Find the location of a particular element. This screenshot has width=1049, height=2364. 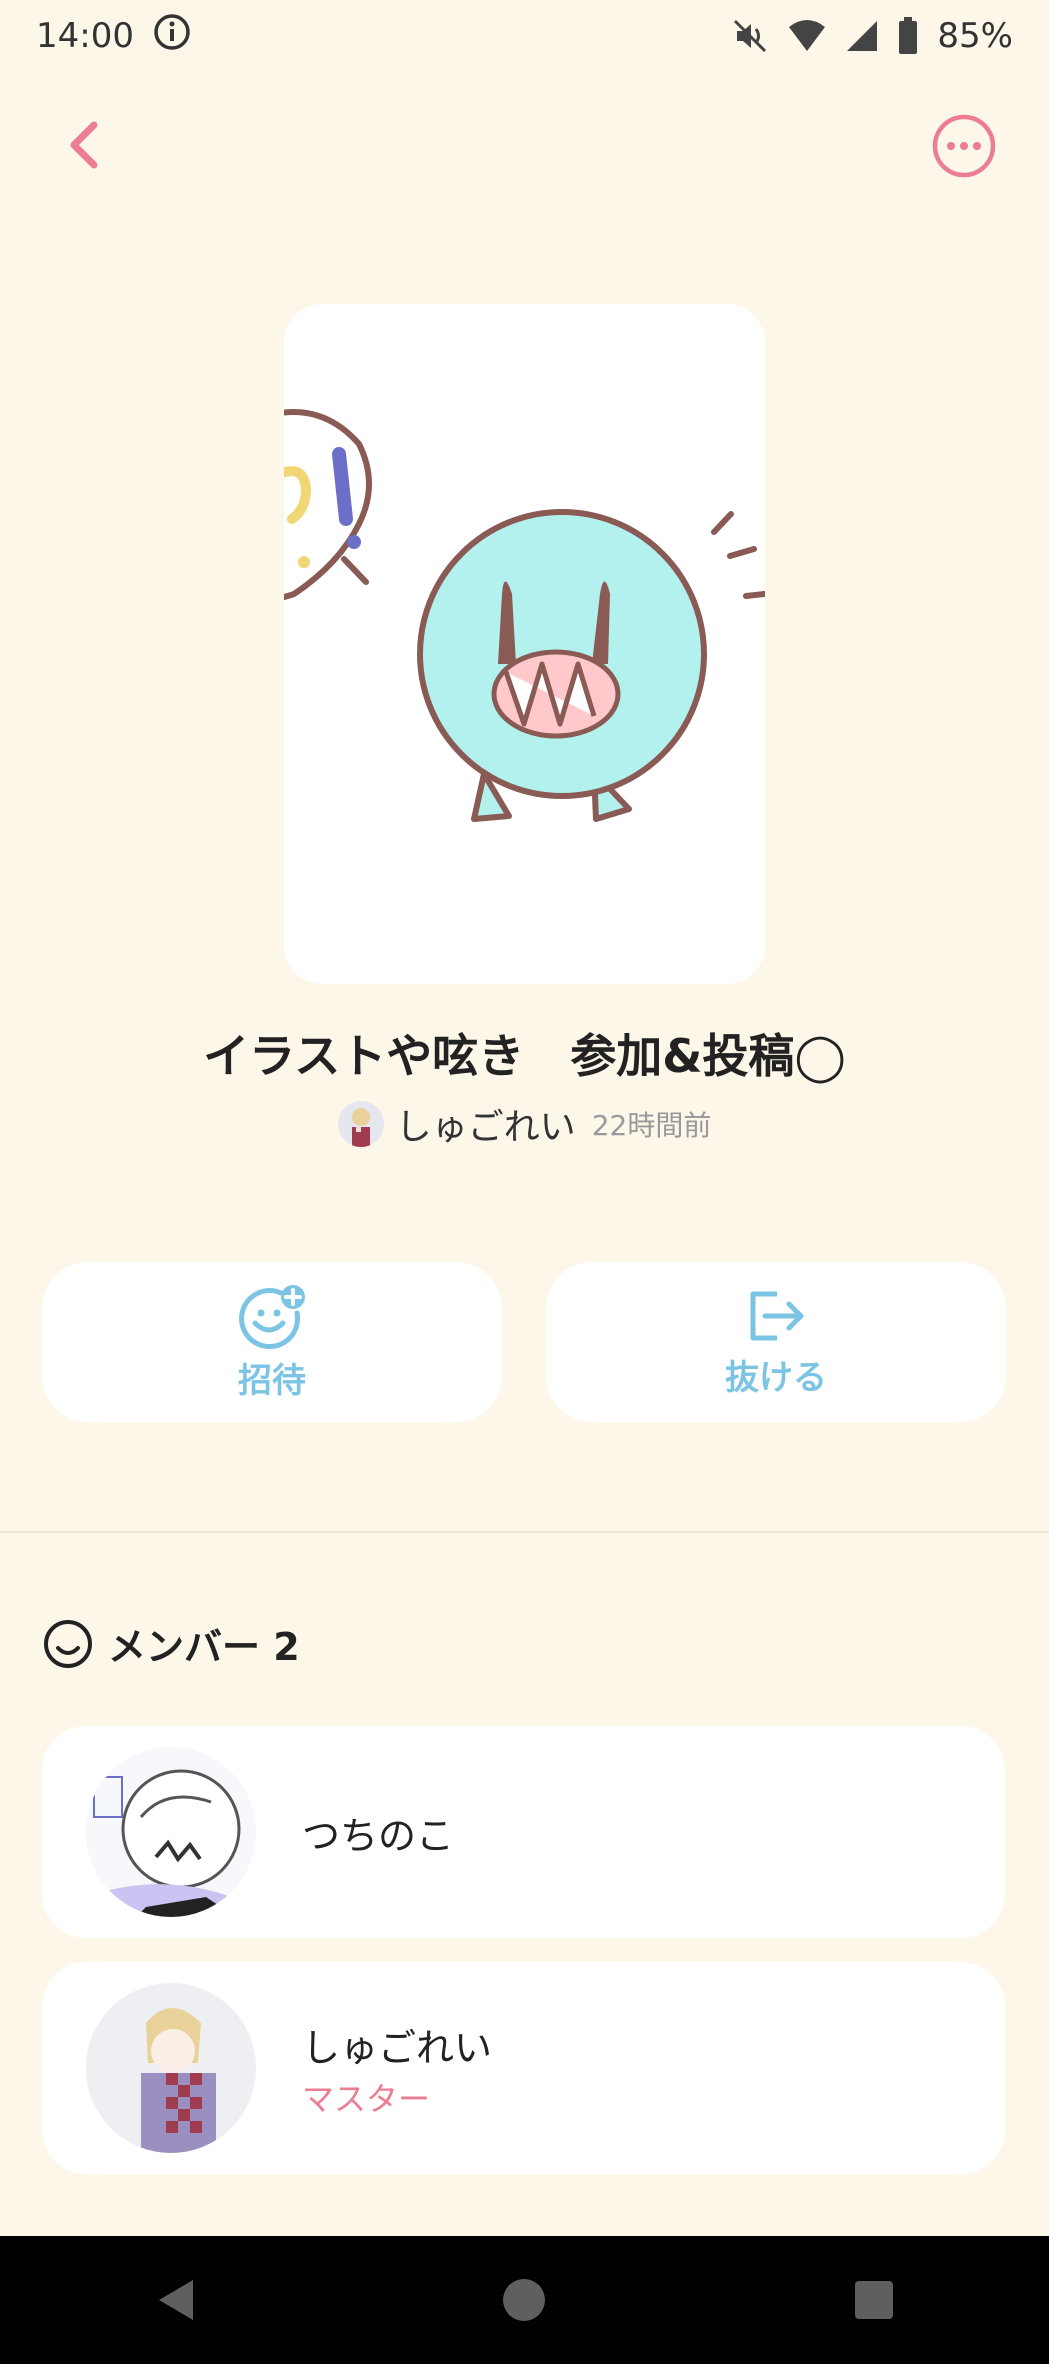

wifi-icon is located at coordinates (807, 36).